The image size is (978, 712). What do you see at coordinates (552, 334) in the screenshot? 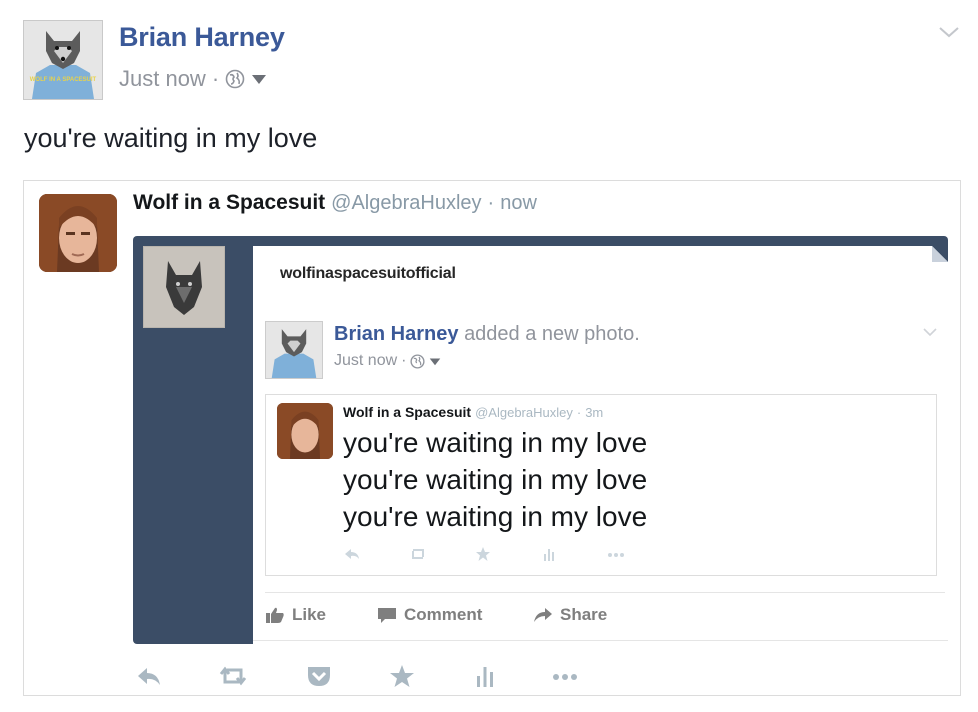
I see `screenshot-post-action: added a new photo.` at bounding box center [552, 334].